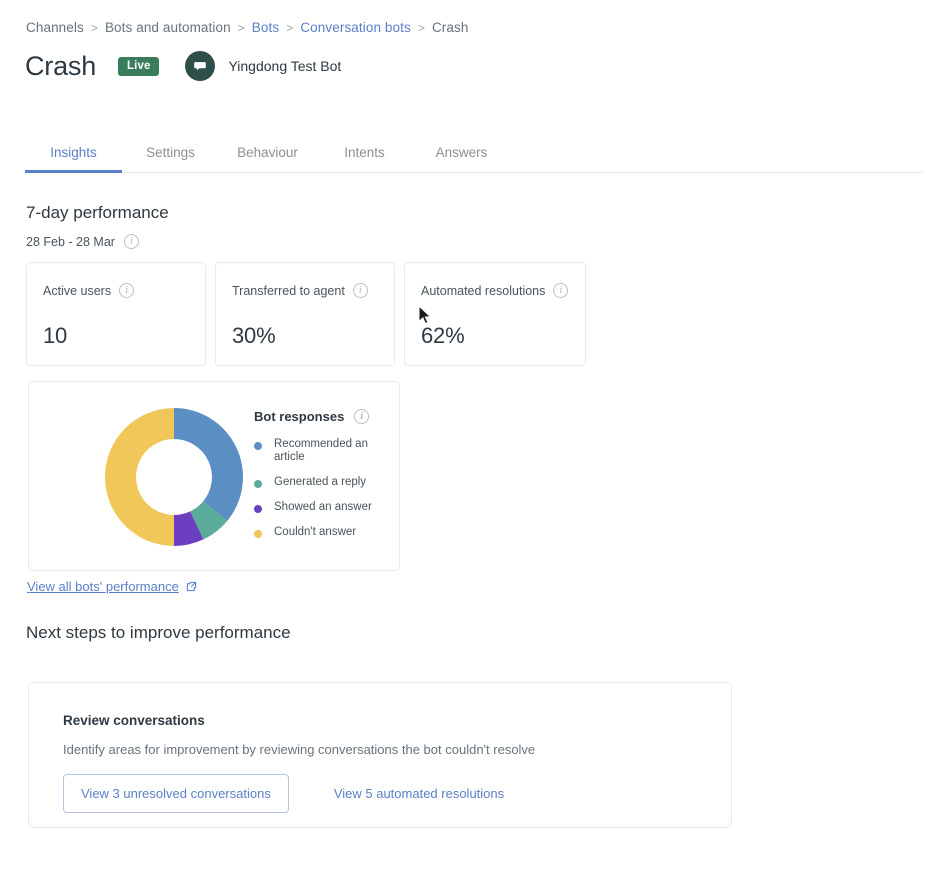  Describe the element at coordinates (61, 66) in the screenshot. I see `page-title: Crash` at that location.